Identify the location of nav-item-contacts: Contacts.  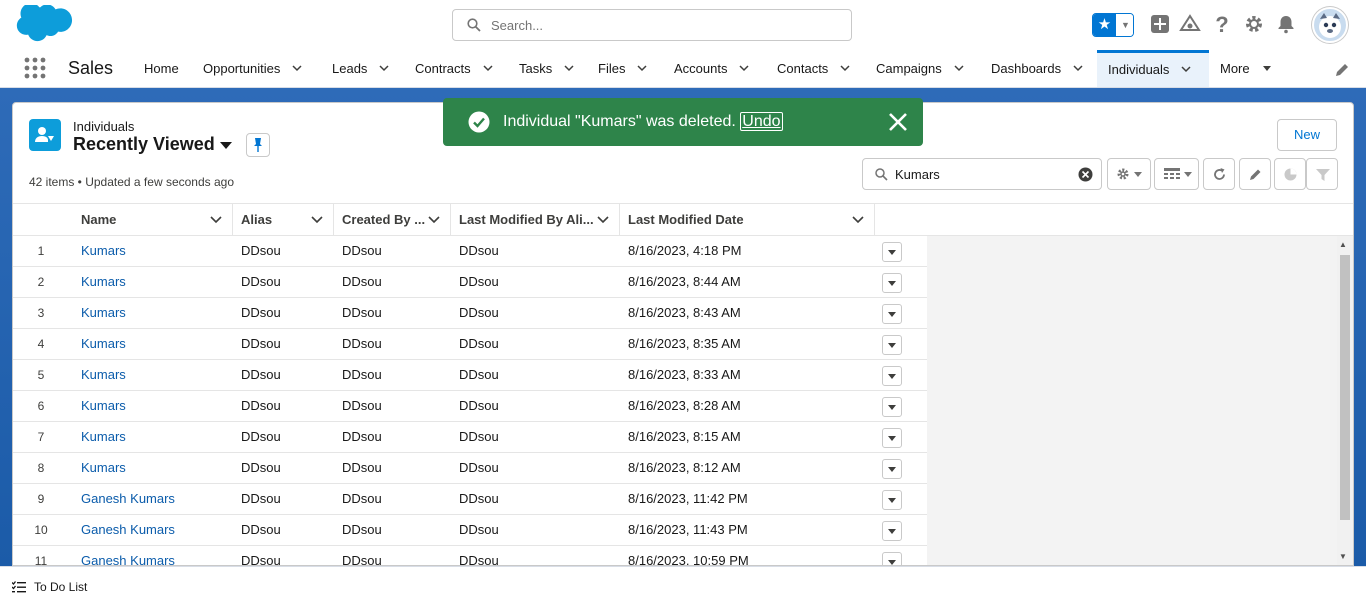
(813, 68).